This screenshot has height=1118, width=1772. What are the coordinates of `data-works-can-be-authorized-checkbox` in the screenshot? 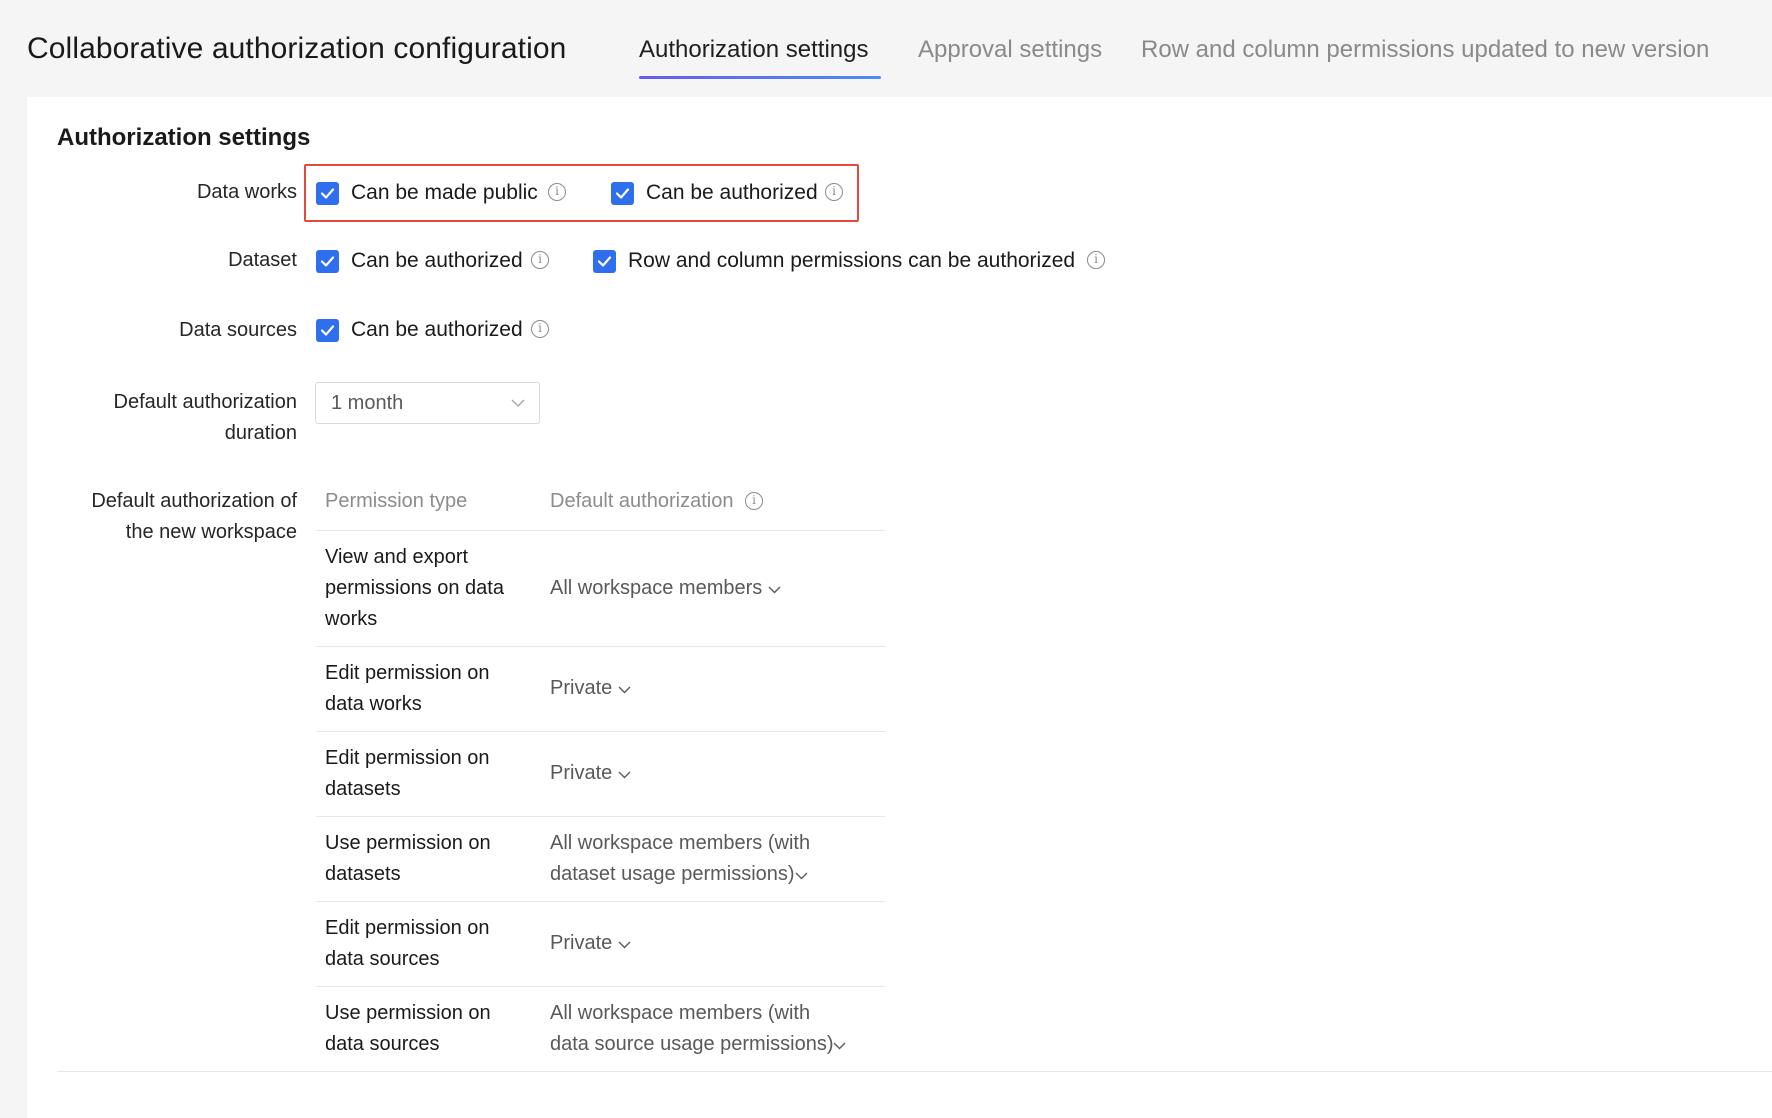 It's located at (622, 193).